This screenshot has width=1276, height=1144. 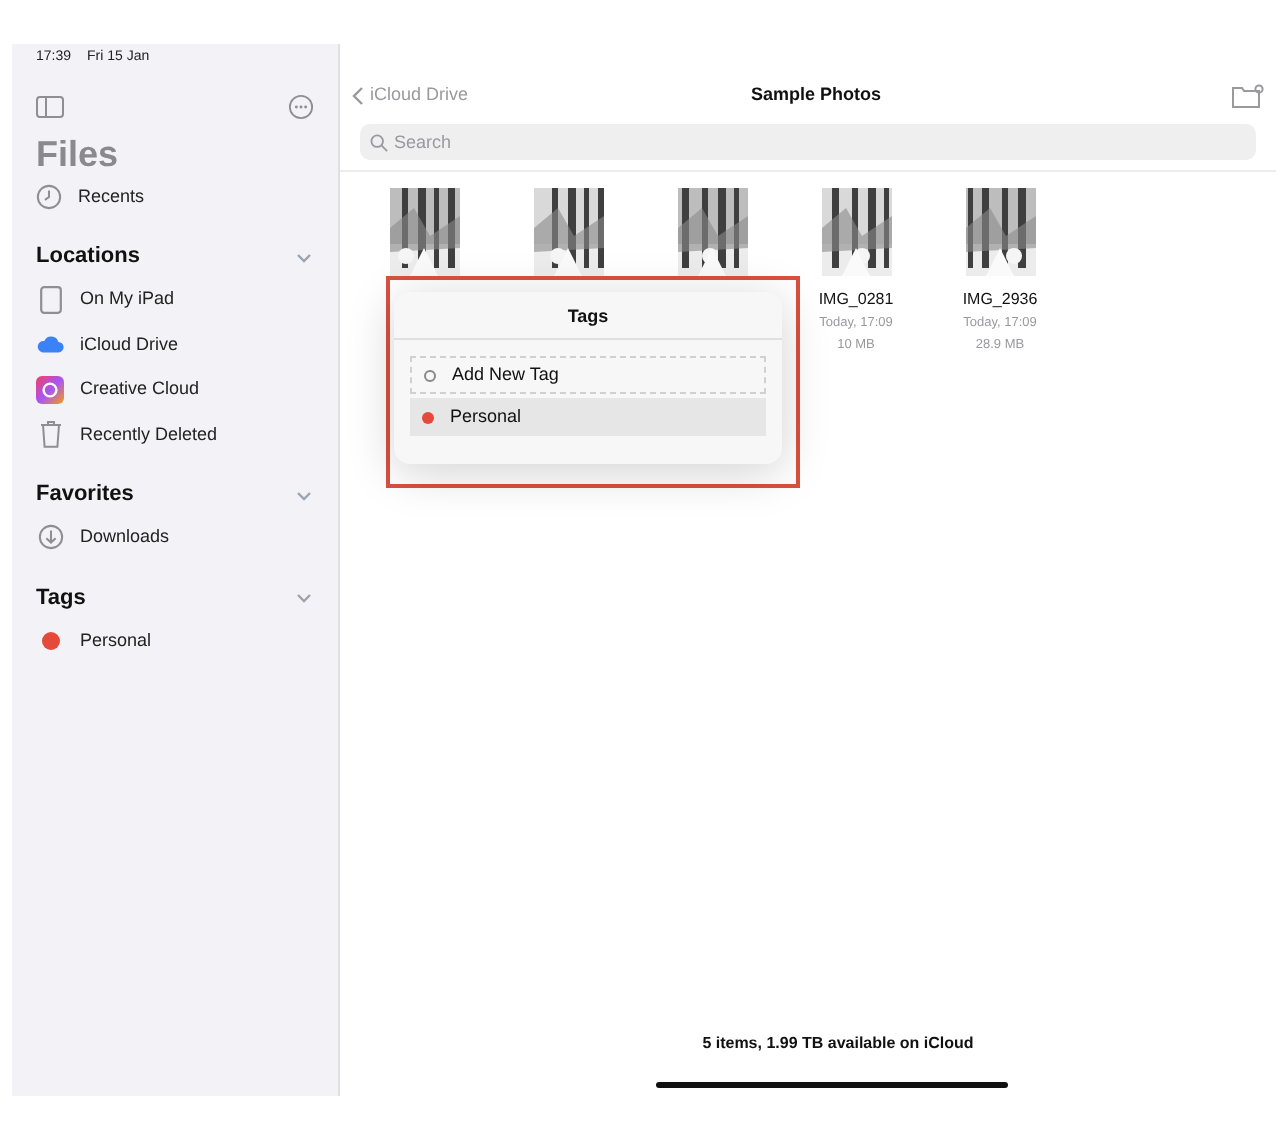 I want to click on search-icon, so click(x=379, y=142).